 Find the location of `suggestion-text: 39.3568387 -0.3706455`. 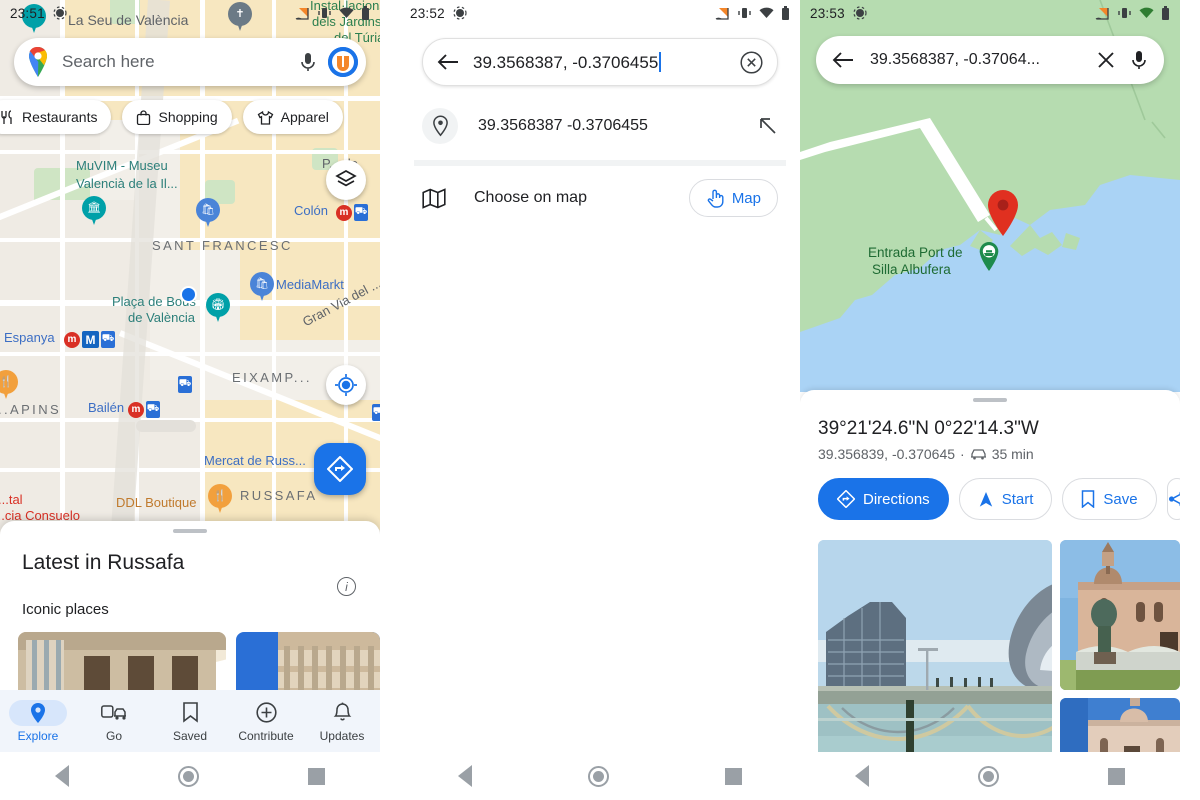

suggestion-text: 39.3568387 -0.3706455 is located at coordinates (563, 125).